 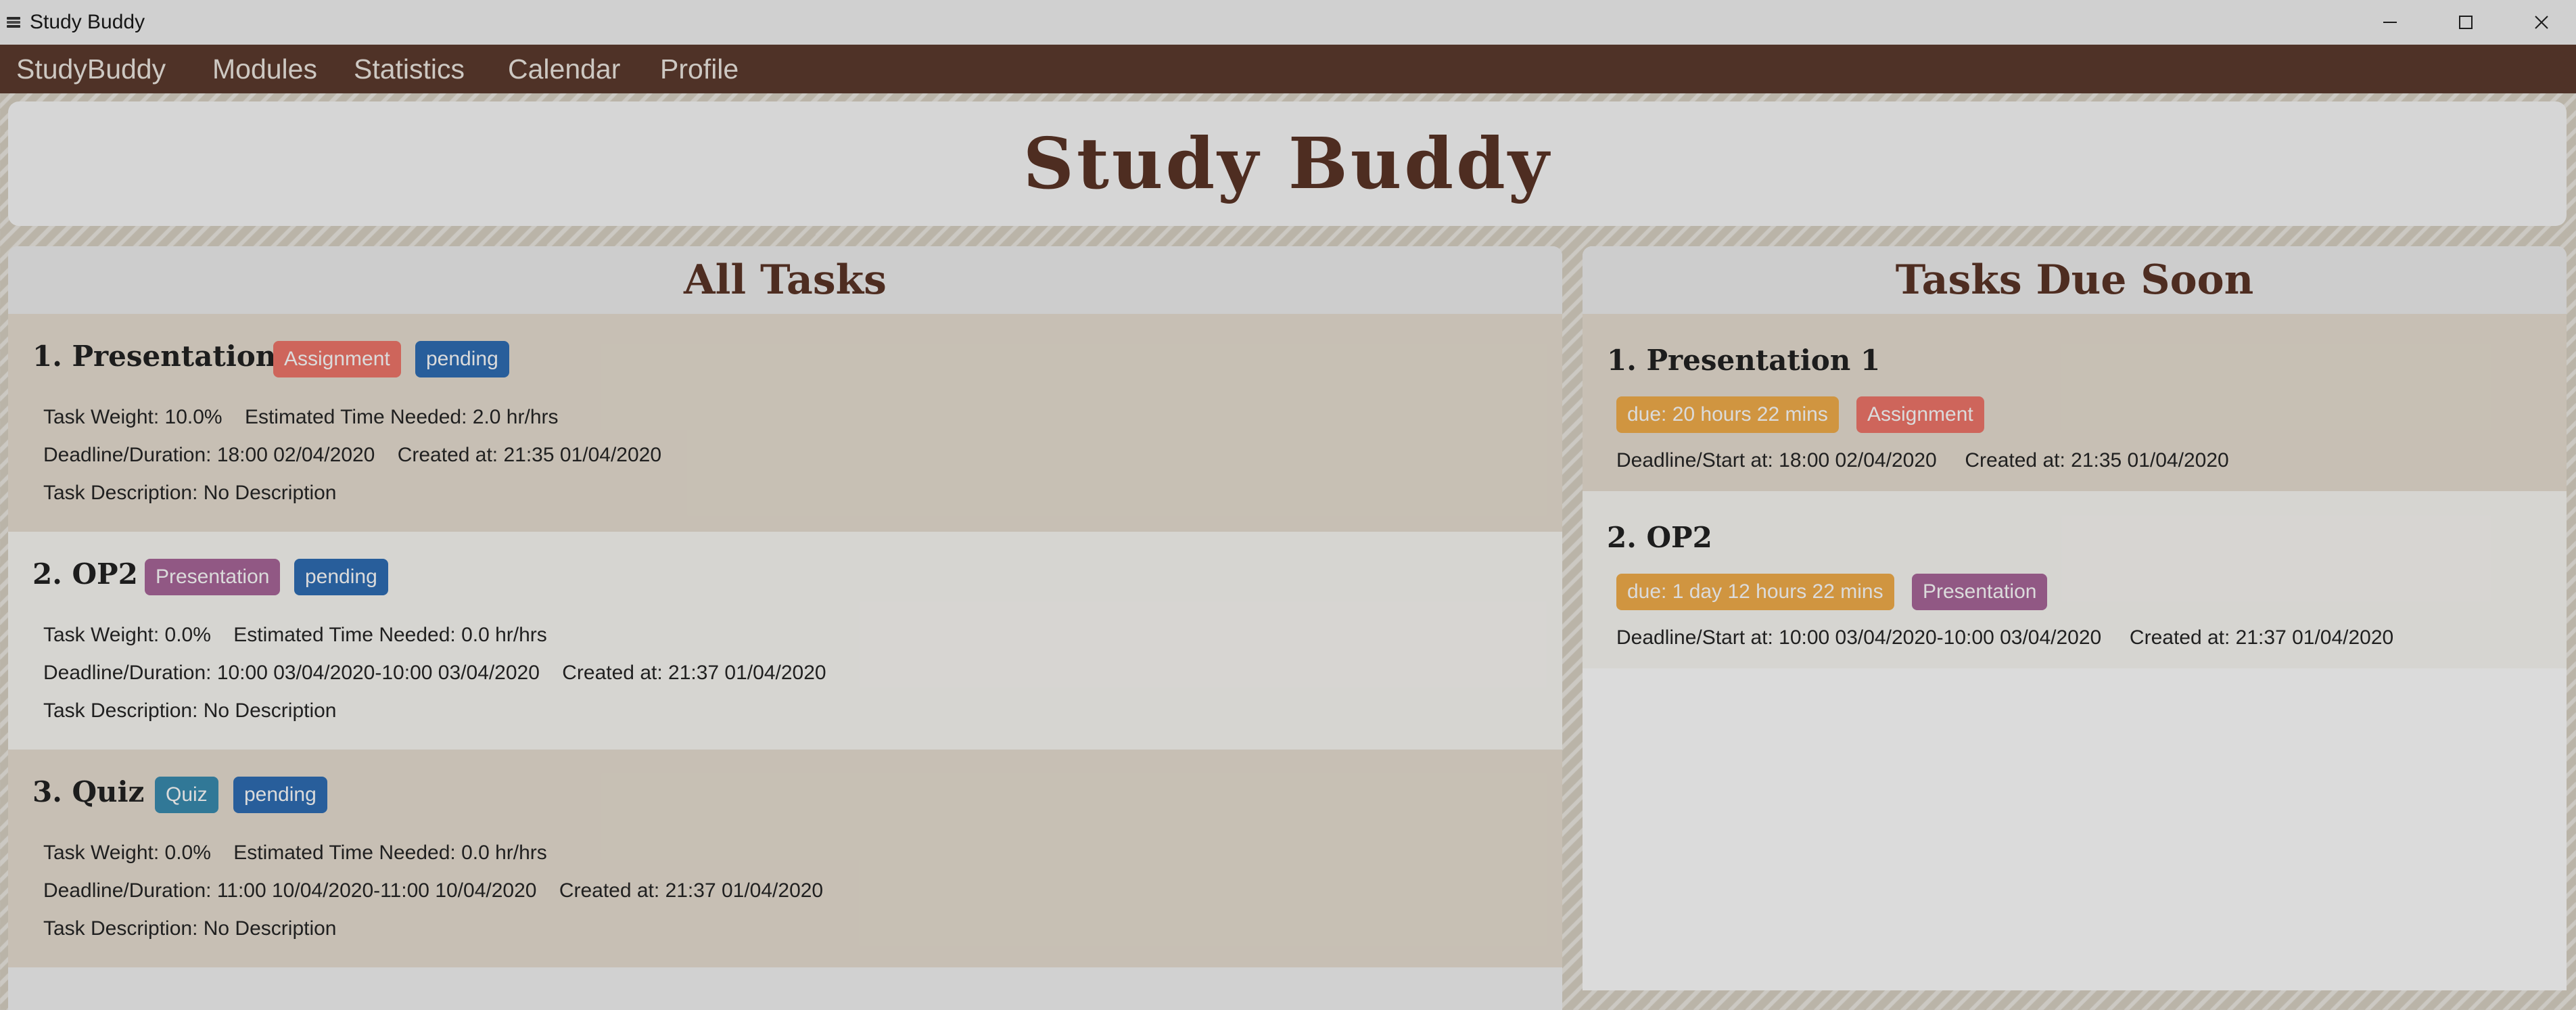 I want to click on task-title: 2. OP2, so click(x=85, y=574).